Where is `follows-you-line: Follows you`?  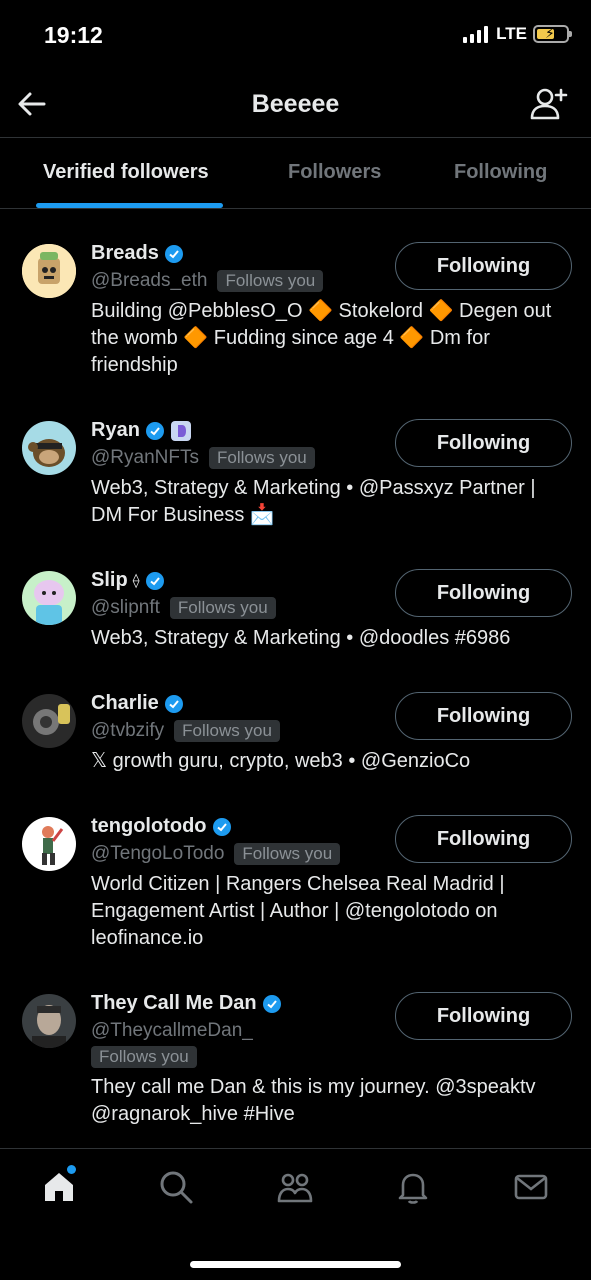
follows-you-line: Follows you is located at coordinates (144, 1057).